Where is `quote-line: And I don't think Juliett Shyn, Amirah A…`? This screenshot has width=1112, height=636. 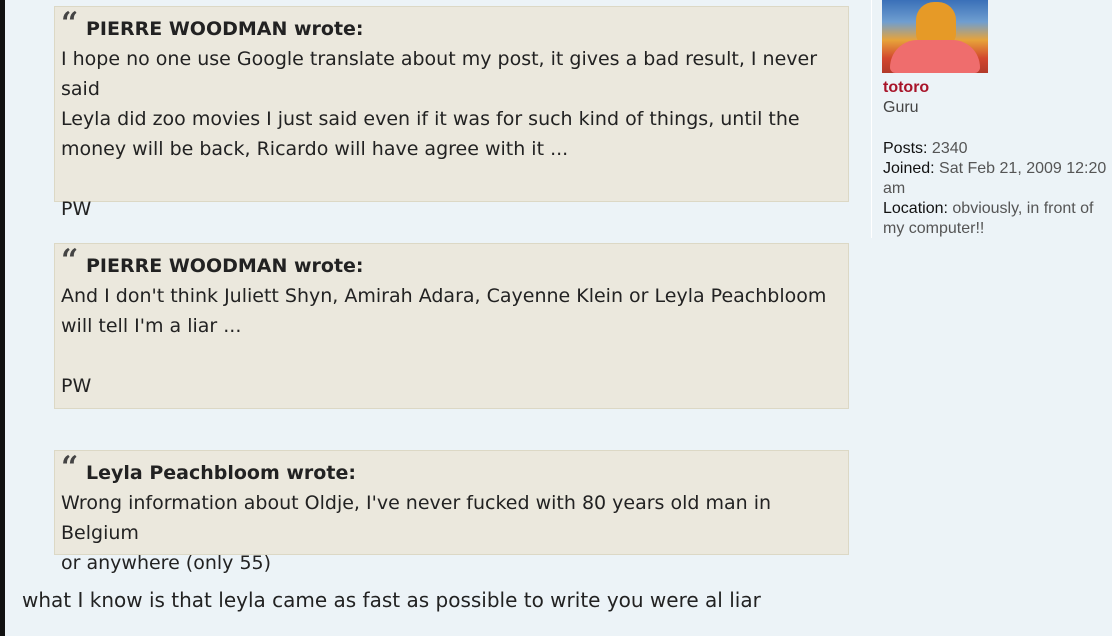
quote-line: And I don't think Juliett Shyn, Amirah A… is located at coordinates (444, 296).